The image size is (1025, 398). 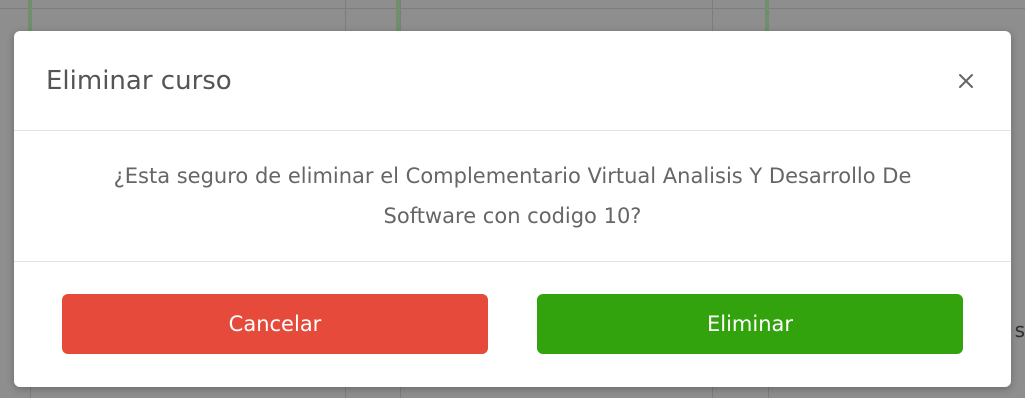 I want to click on background-text: s, so click(x=1019, y=330).